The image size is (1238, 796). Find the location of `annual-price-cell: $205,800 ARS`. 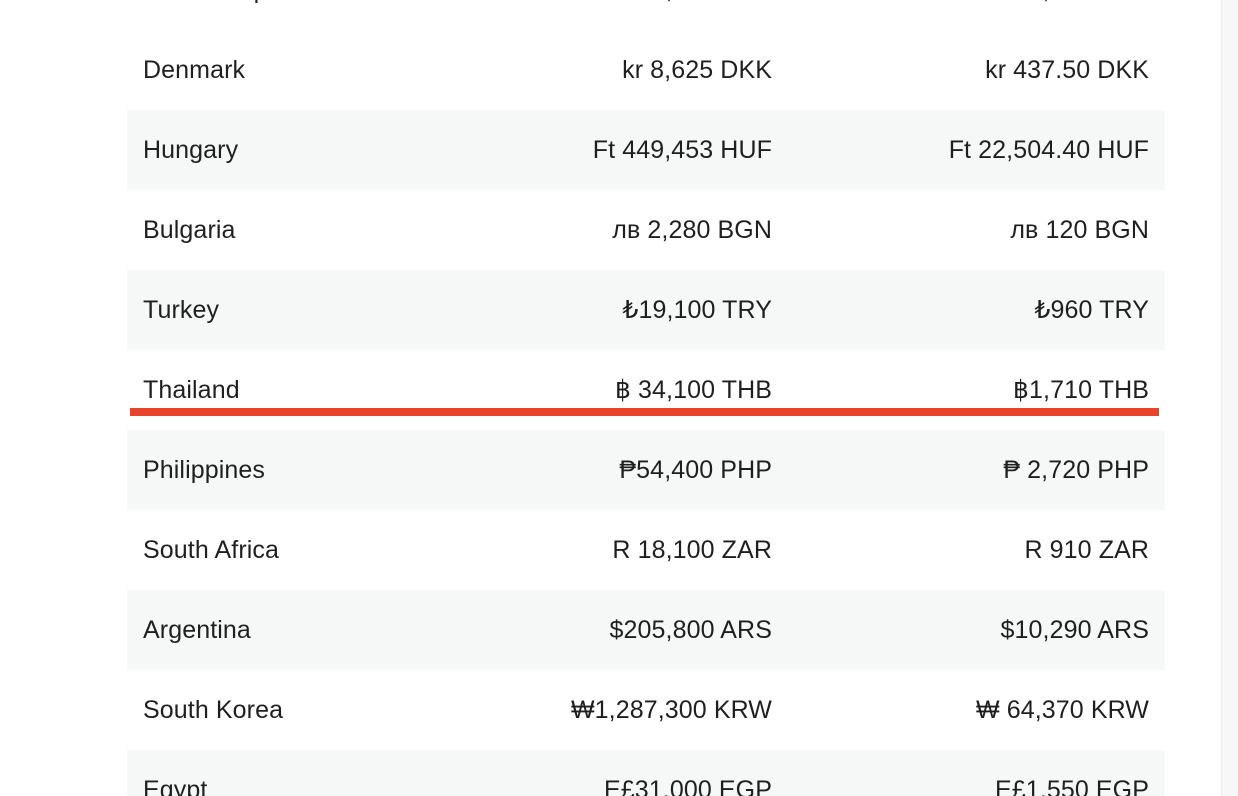

annual-price-cell: $205,800 ARS is located at coordinates (646, 630).